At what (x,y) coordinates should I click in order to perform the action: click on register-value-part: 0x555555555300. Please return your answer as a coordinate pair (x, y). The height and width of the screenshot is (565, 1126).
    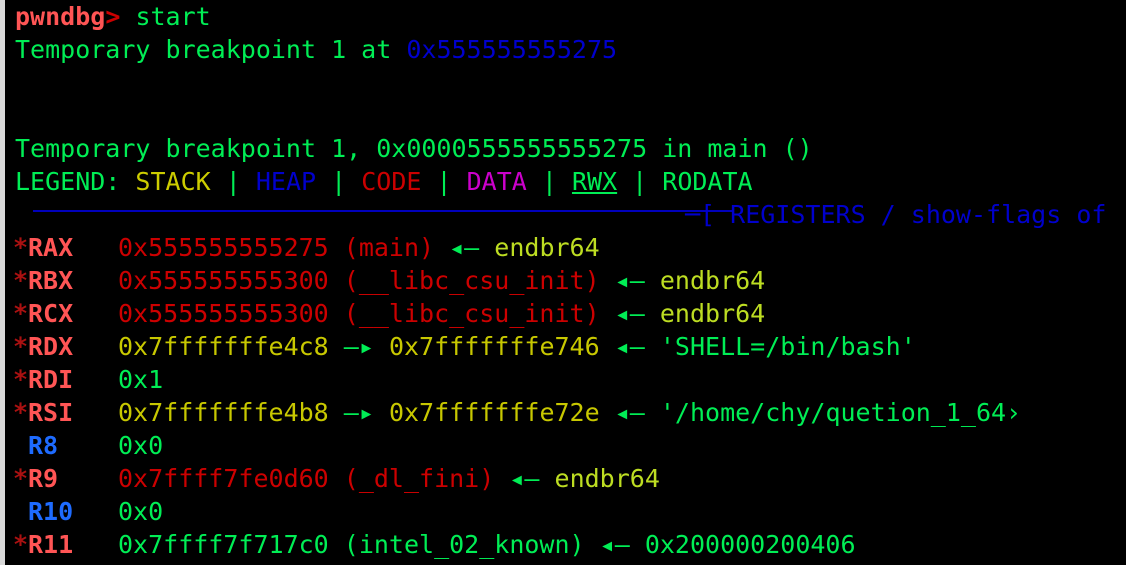
    Looking at the image, I should click on (223, 280).